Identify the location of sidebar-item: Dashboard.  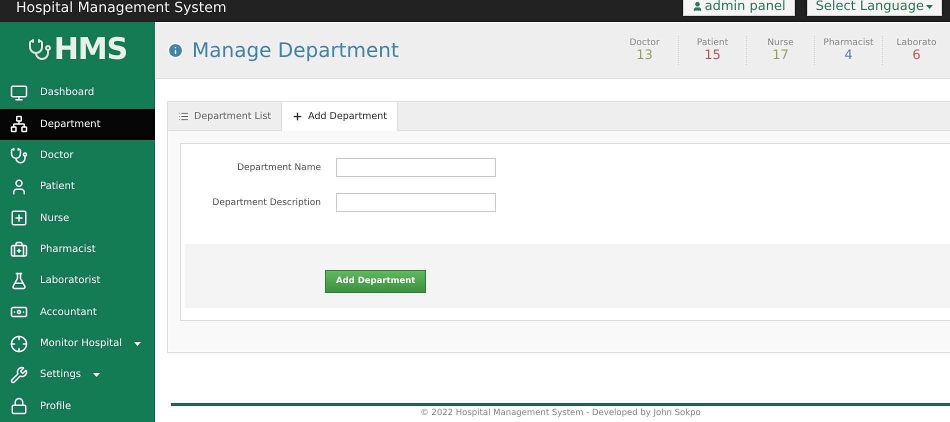
(77, 93).